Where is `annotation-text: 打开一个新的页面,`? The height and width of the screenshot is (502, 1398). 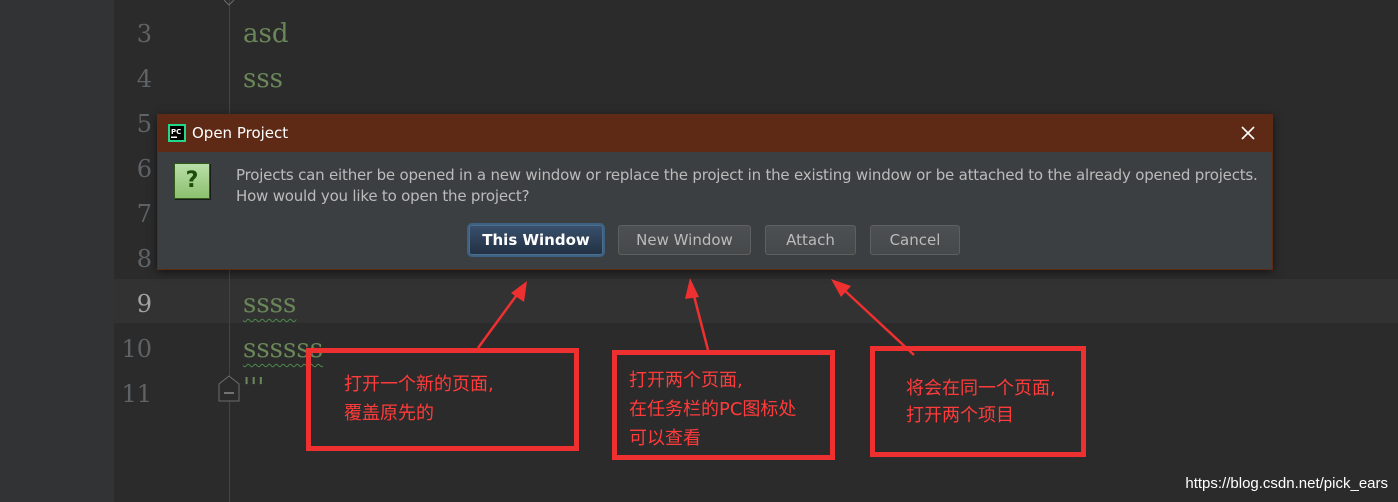
annotation-text: 打开一个新的页面, is located at coordinates (419, 384).